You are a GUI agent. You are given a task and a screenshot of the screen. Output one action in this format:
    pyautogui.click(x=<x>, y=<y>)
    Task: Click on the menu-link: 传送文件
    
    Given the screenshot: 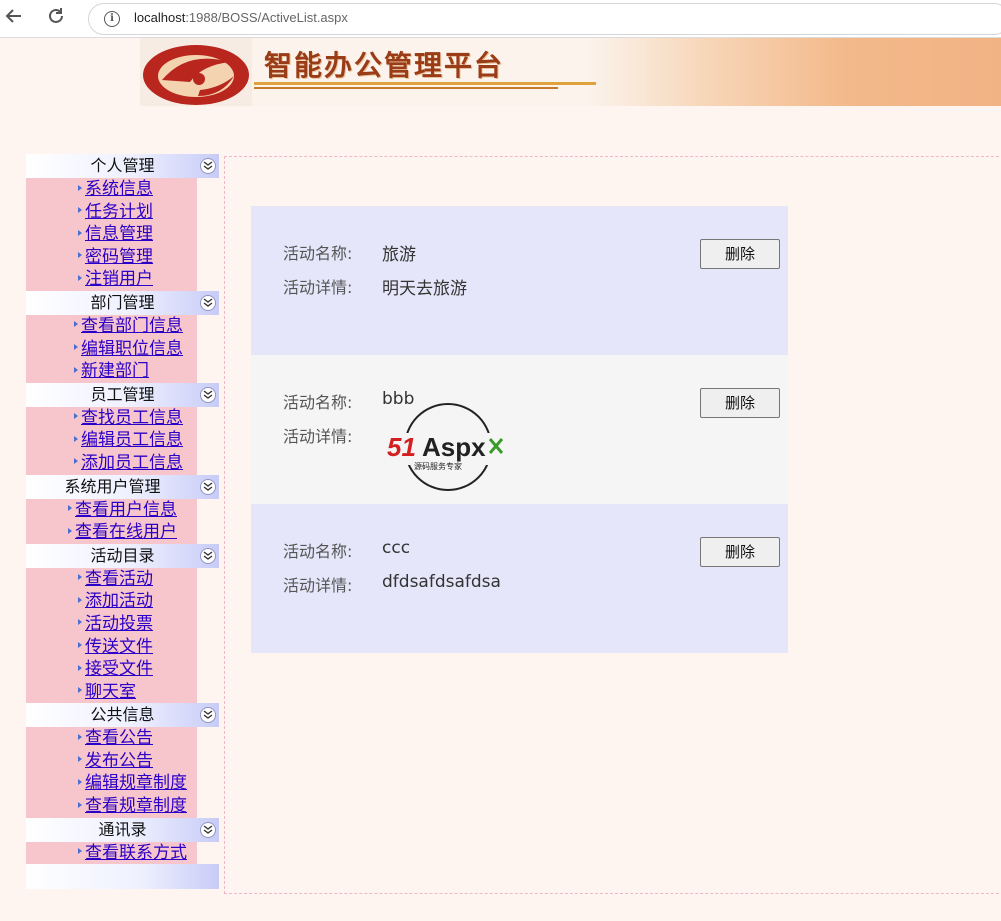 What is the action you would take?
    pyautogui.click(x=119, y=647)
    